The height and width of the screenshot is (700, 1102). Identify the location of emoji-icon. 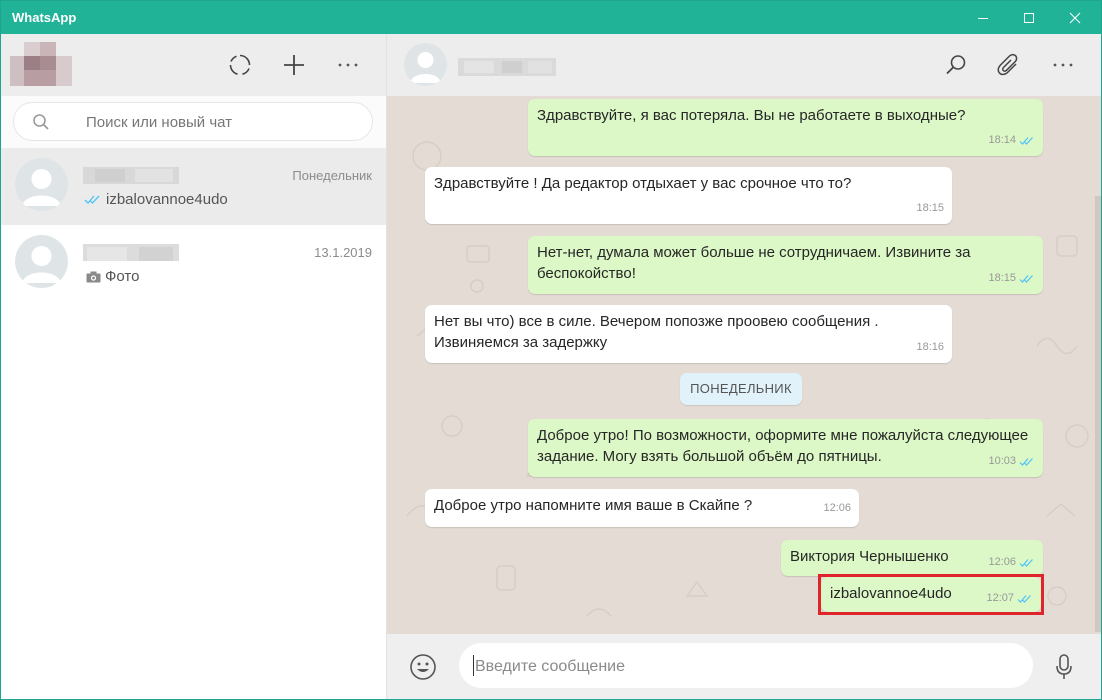
(423, 667).